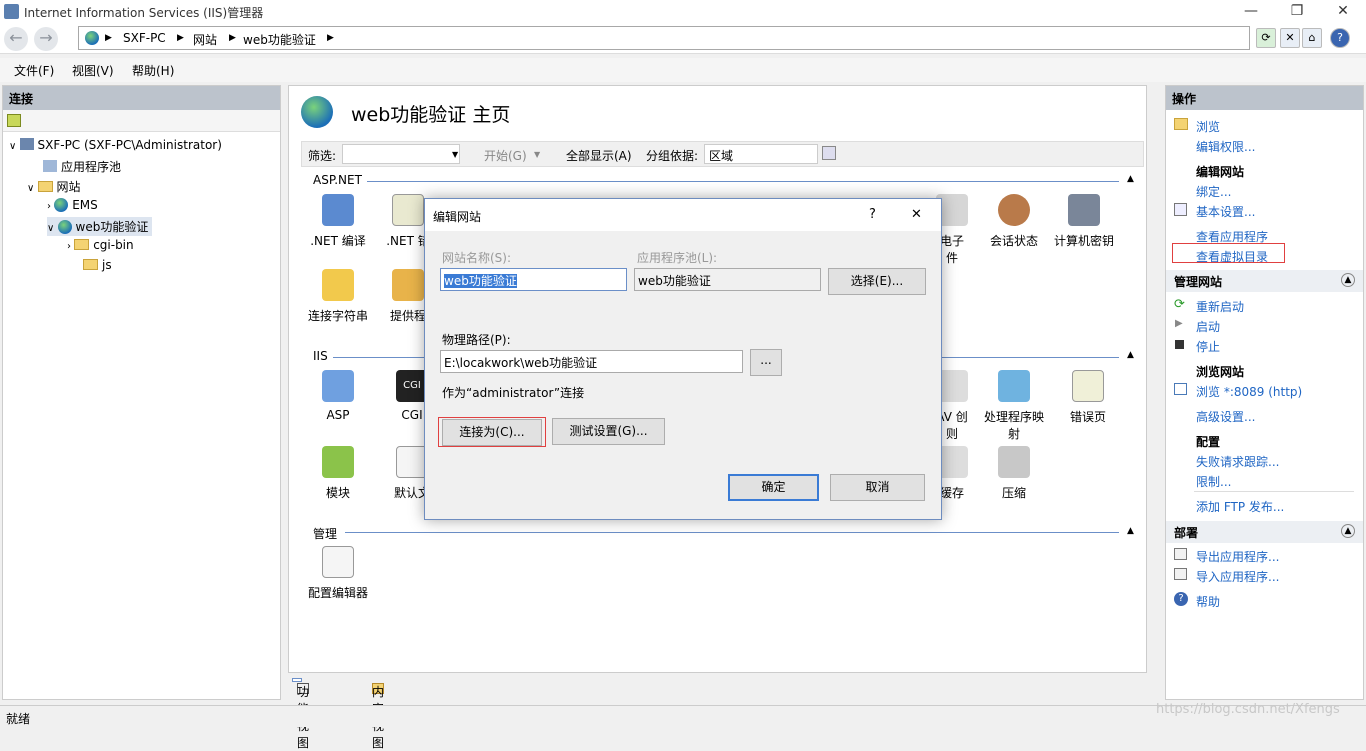 This screenshot has height=751, width=1366. What do you see at coordinates (599, 155) in the screenshot?
I see `show-all-button: 全部显示(A)` at bounding box center [599, 155].